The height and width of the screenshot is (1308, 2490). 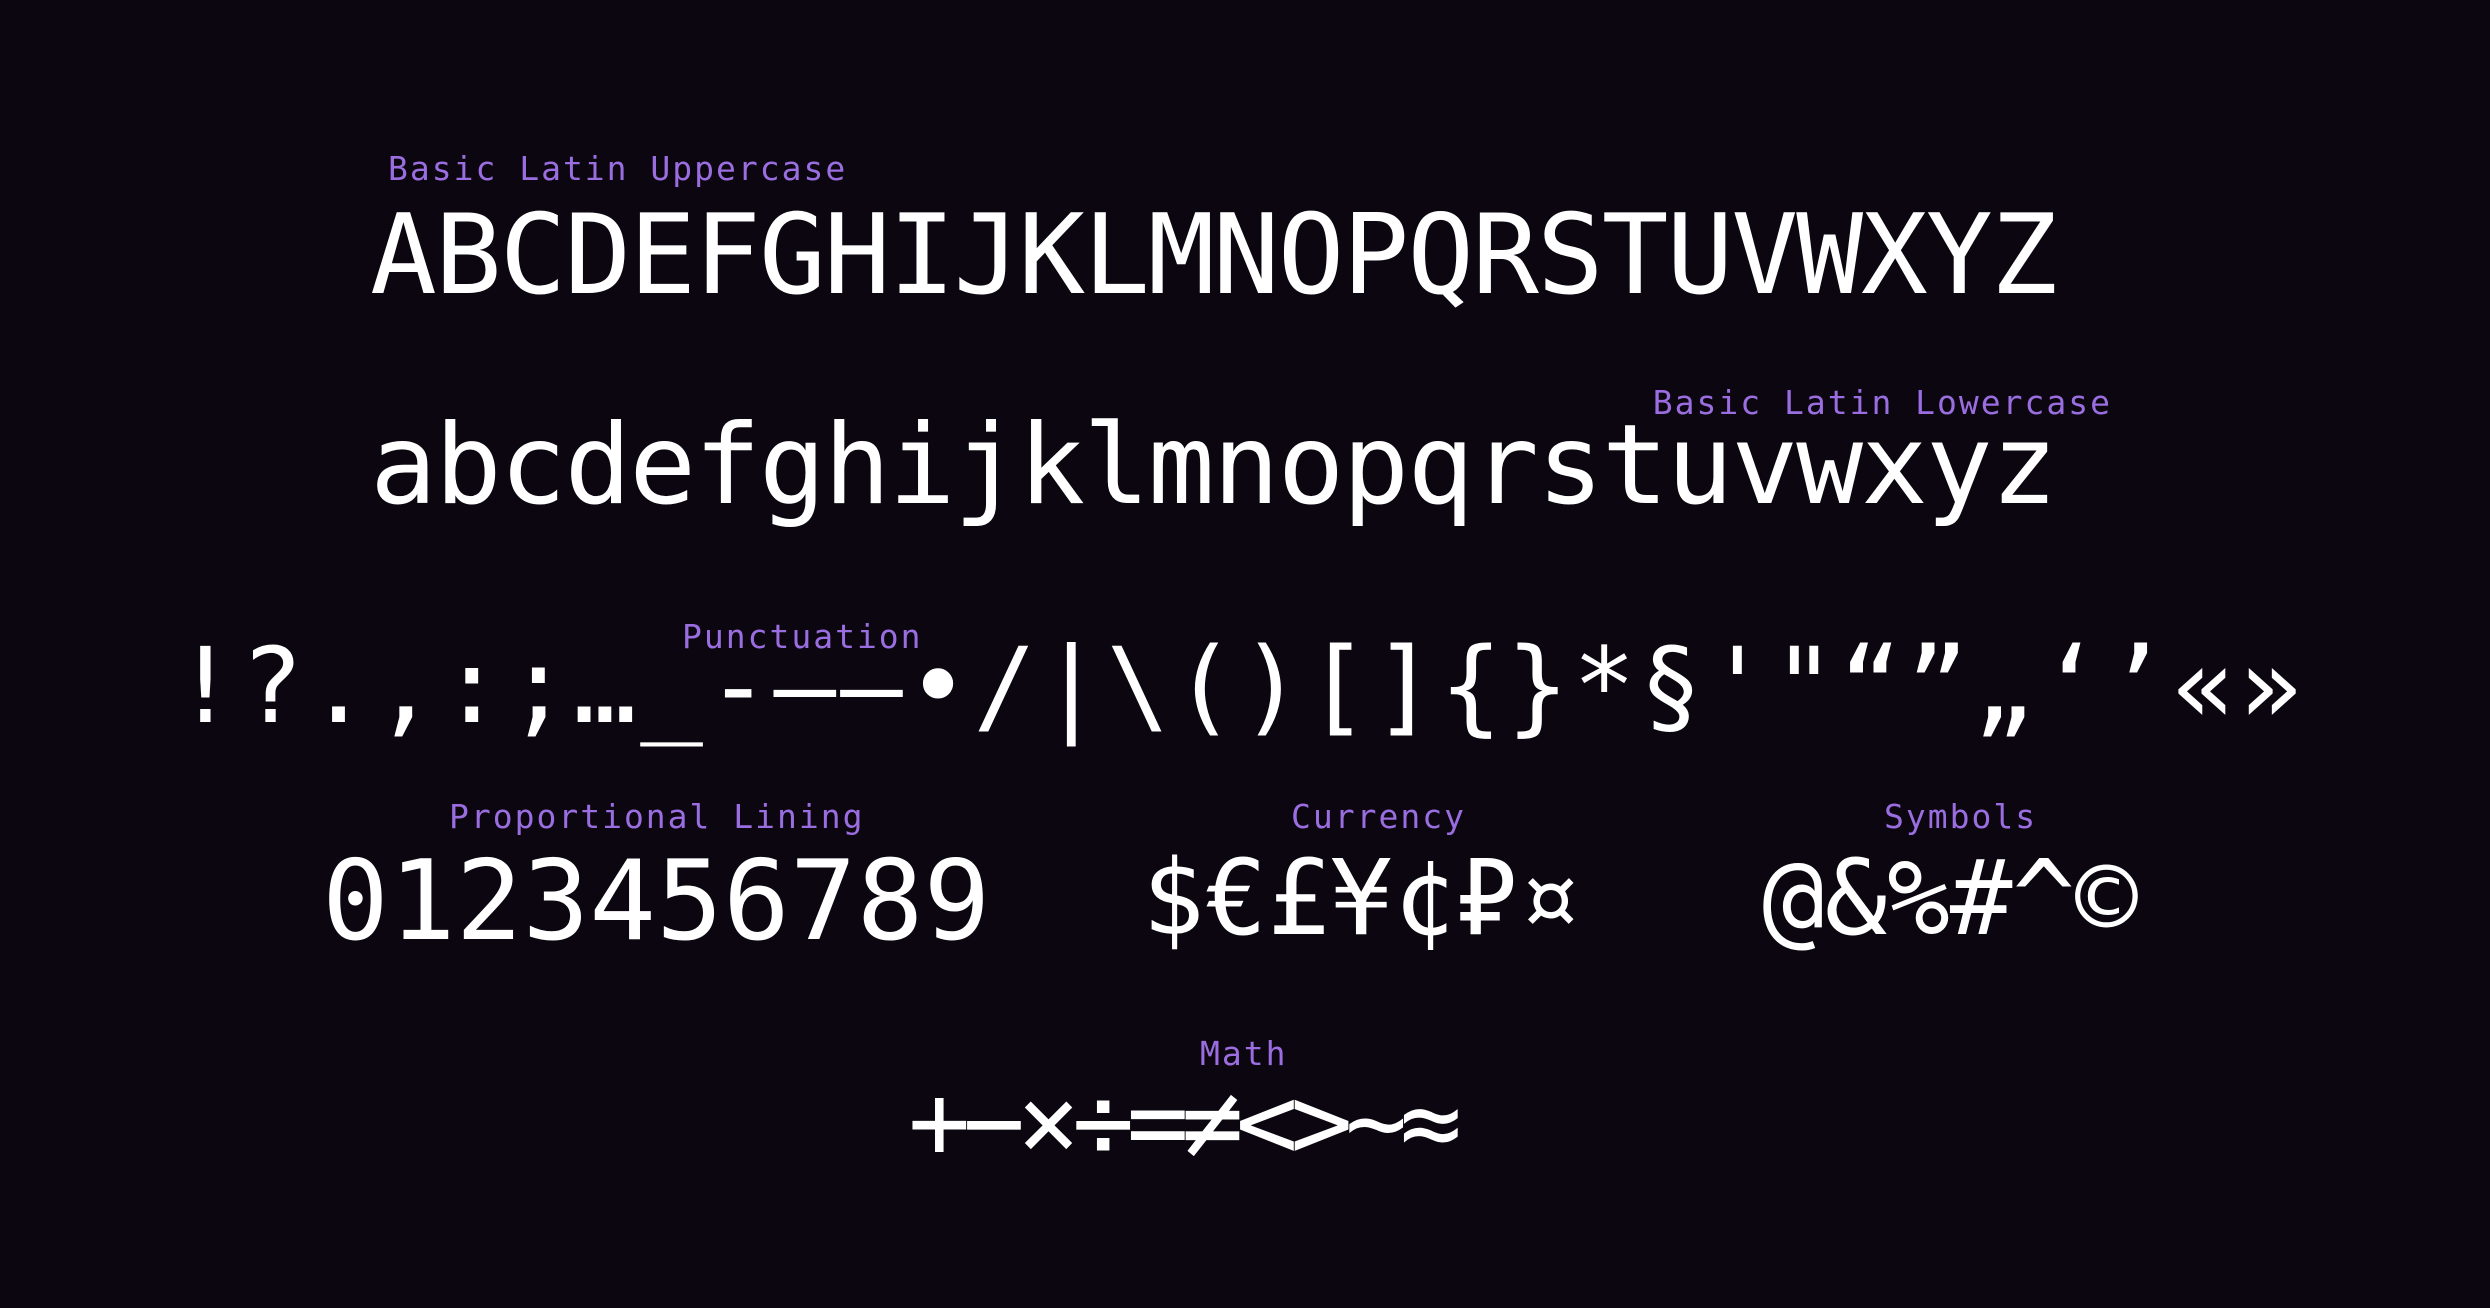 What do you see at coordinates (1361, 898) in the screenshot?
I see `glyph-set-currency: $€£¥¢₽¤` at bounding box center [1361, 898].